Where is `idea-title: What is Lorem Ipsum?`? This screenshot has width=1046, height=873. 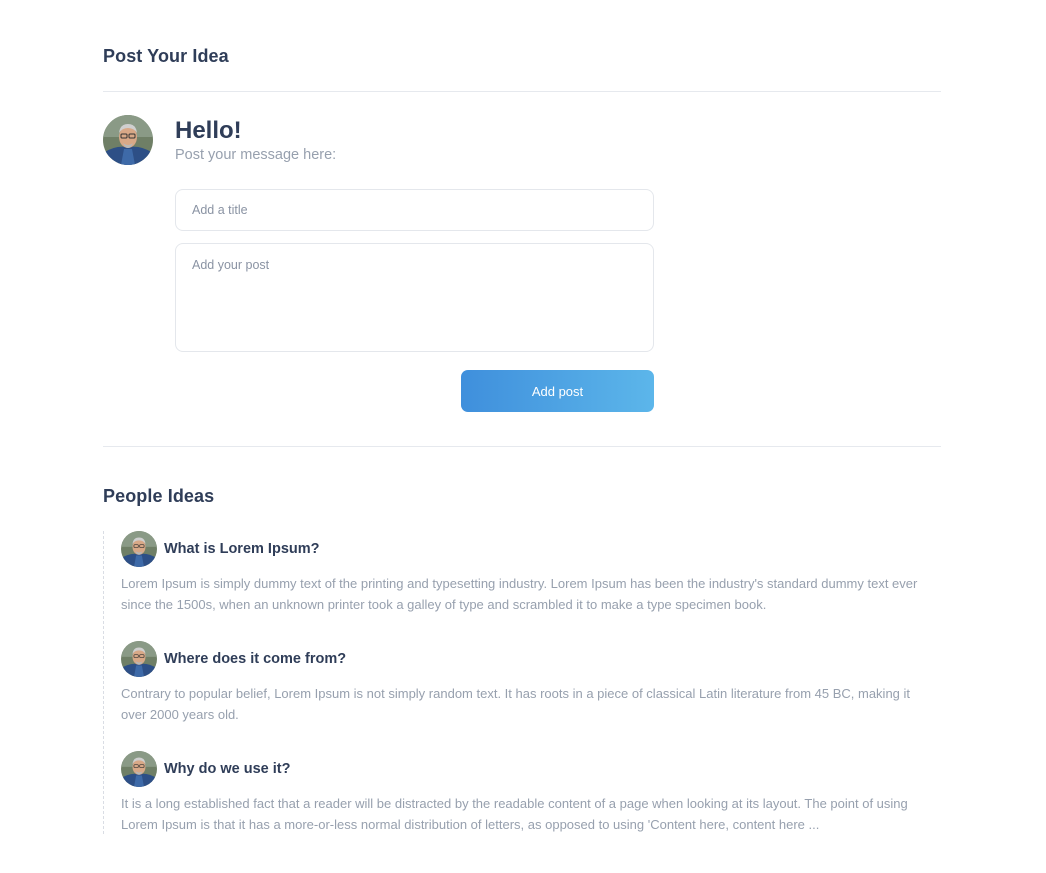 idea-title: What is Lorem Ipsum? is located at coordinates (242, 549).